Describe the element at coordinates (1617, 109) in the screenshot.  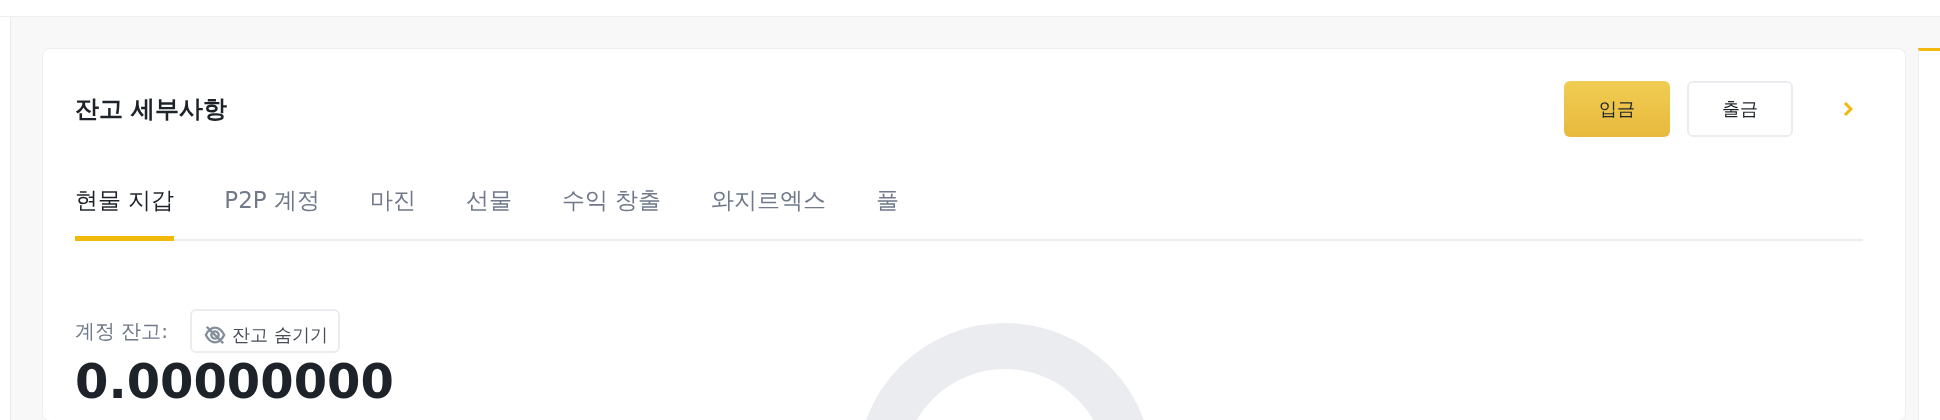
I see `deposit-button: 입금` at that location.